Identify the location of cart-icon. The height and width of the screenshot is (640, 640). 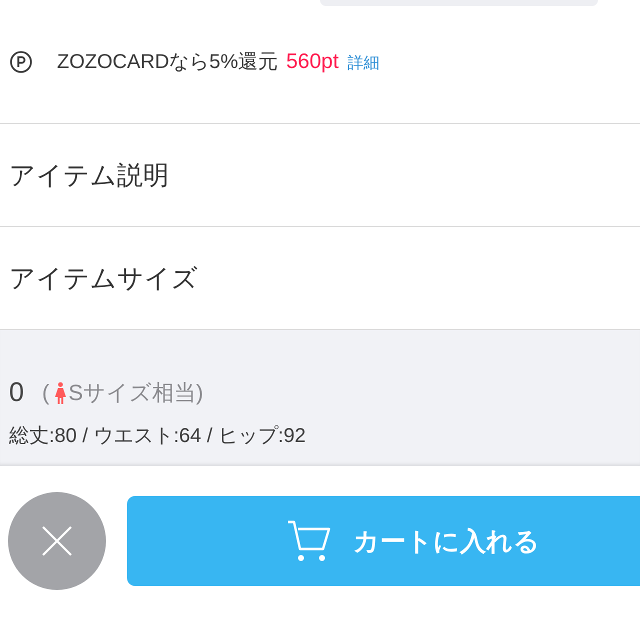
(309, 541).